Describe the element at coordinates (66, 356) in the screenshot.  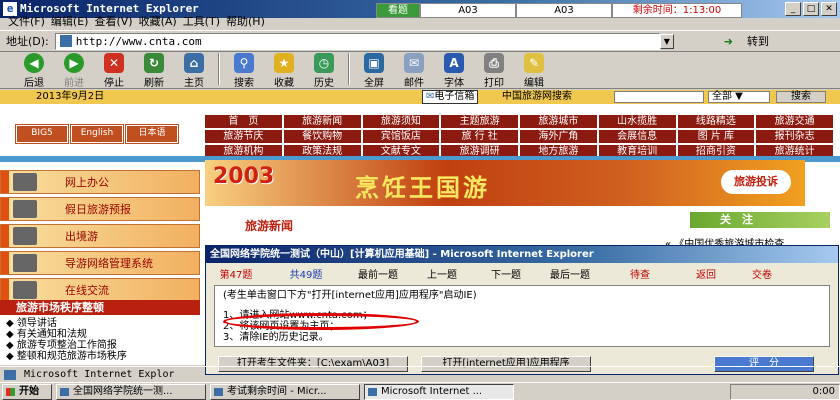
I see `list-item: ◆ 整顿和规范旅游市场秩序` at that location.